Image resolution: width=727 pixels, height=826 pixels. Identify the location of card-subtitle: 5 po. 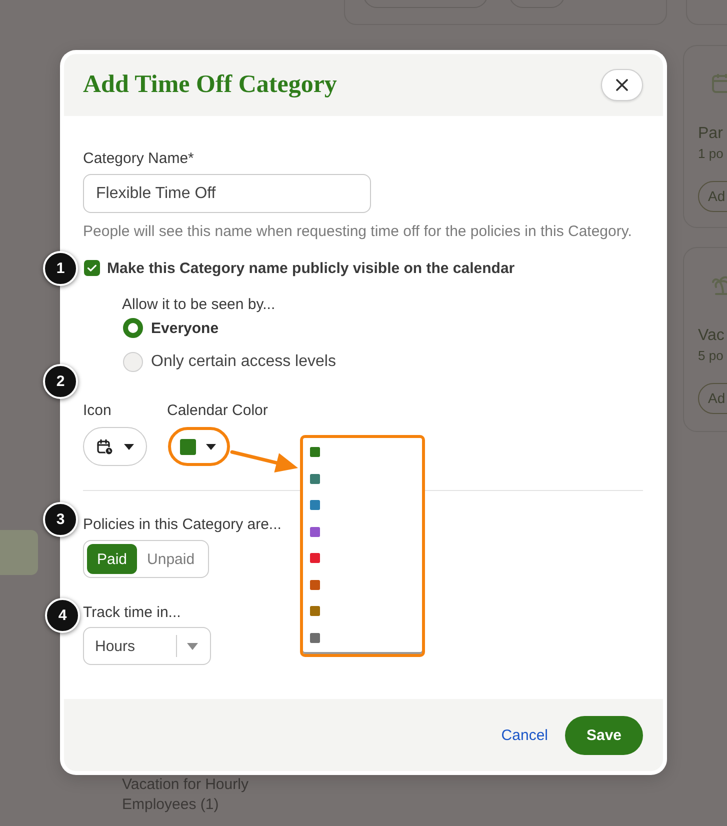
(711, 356).